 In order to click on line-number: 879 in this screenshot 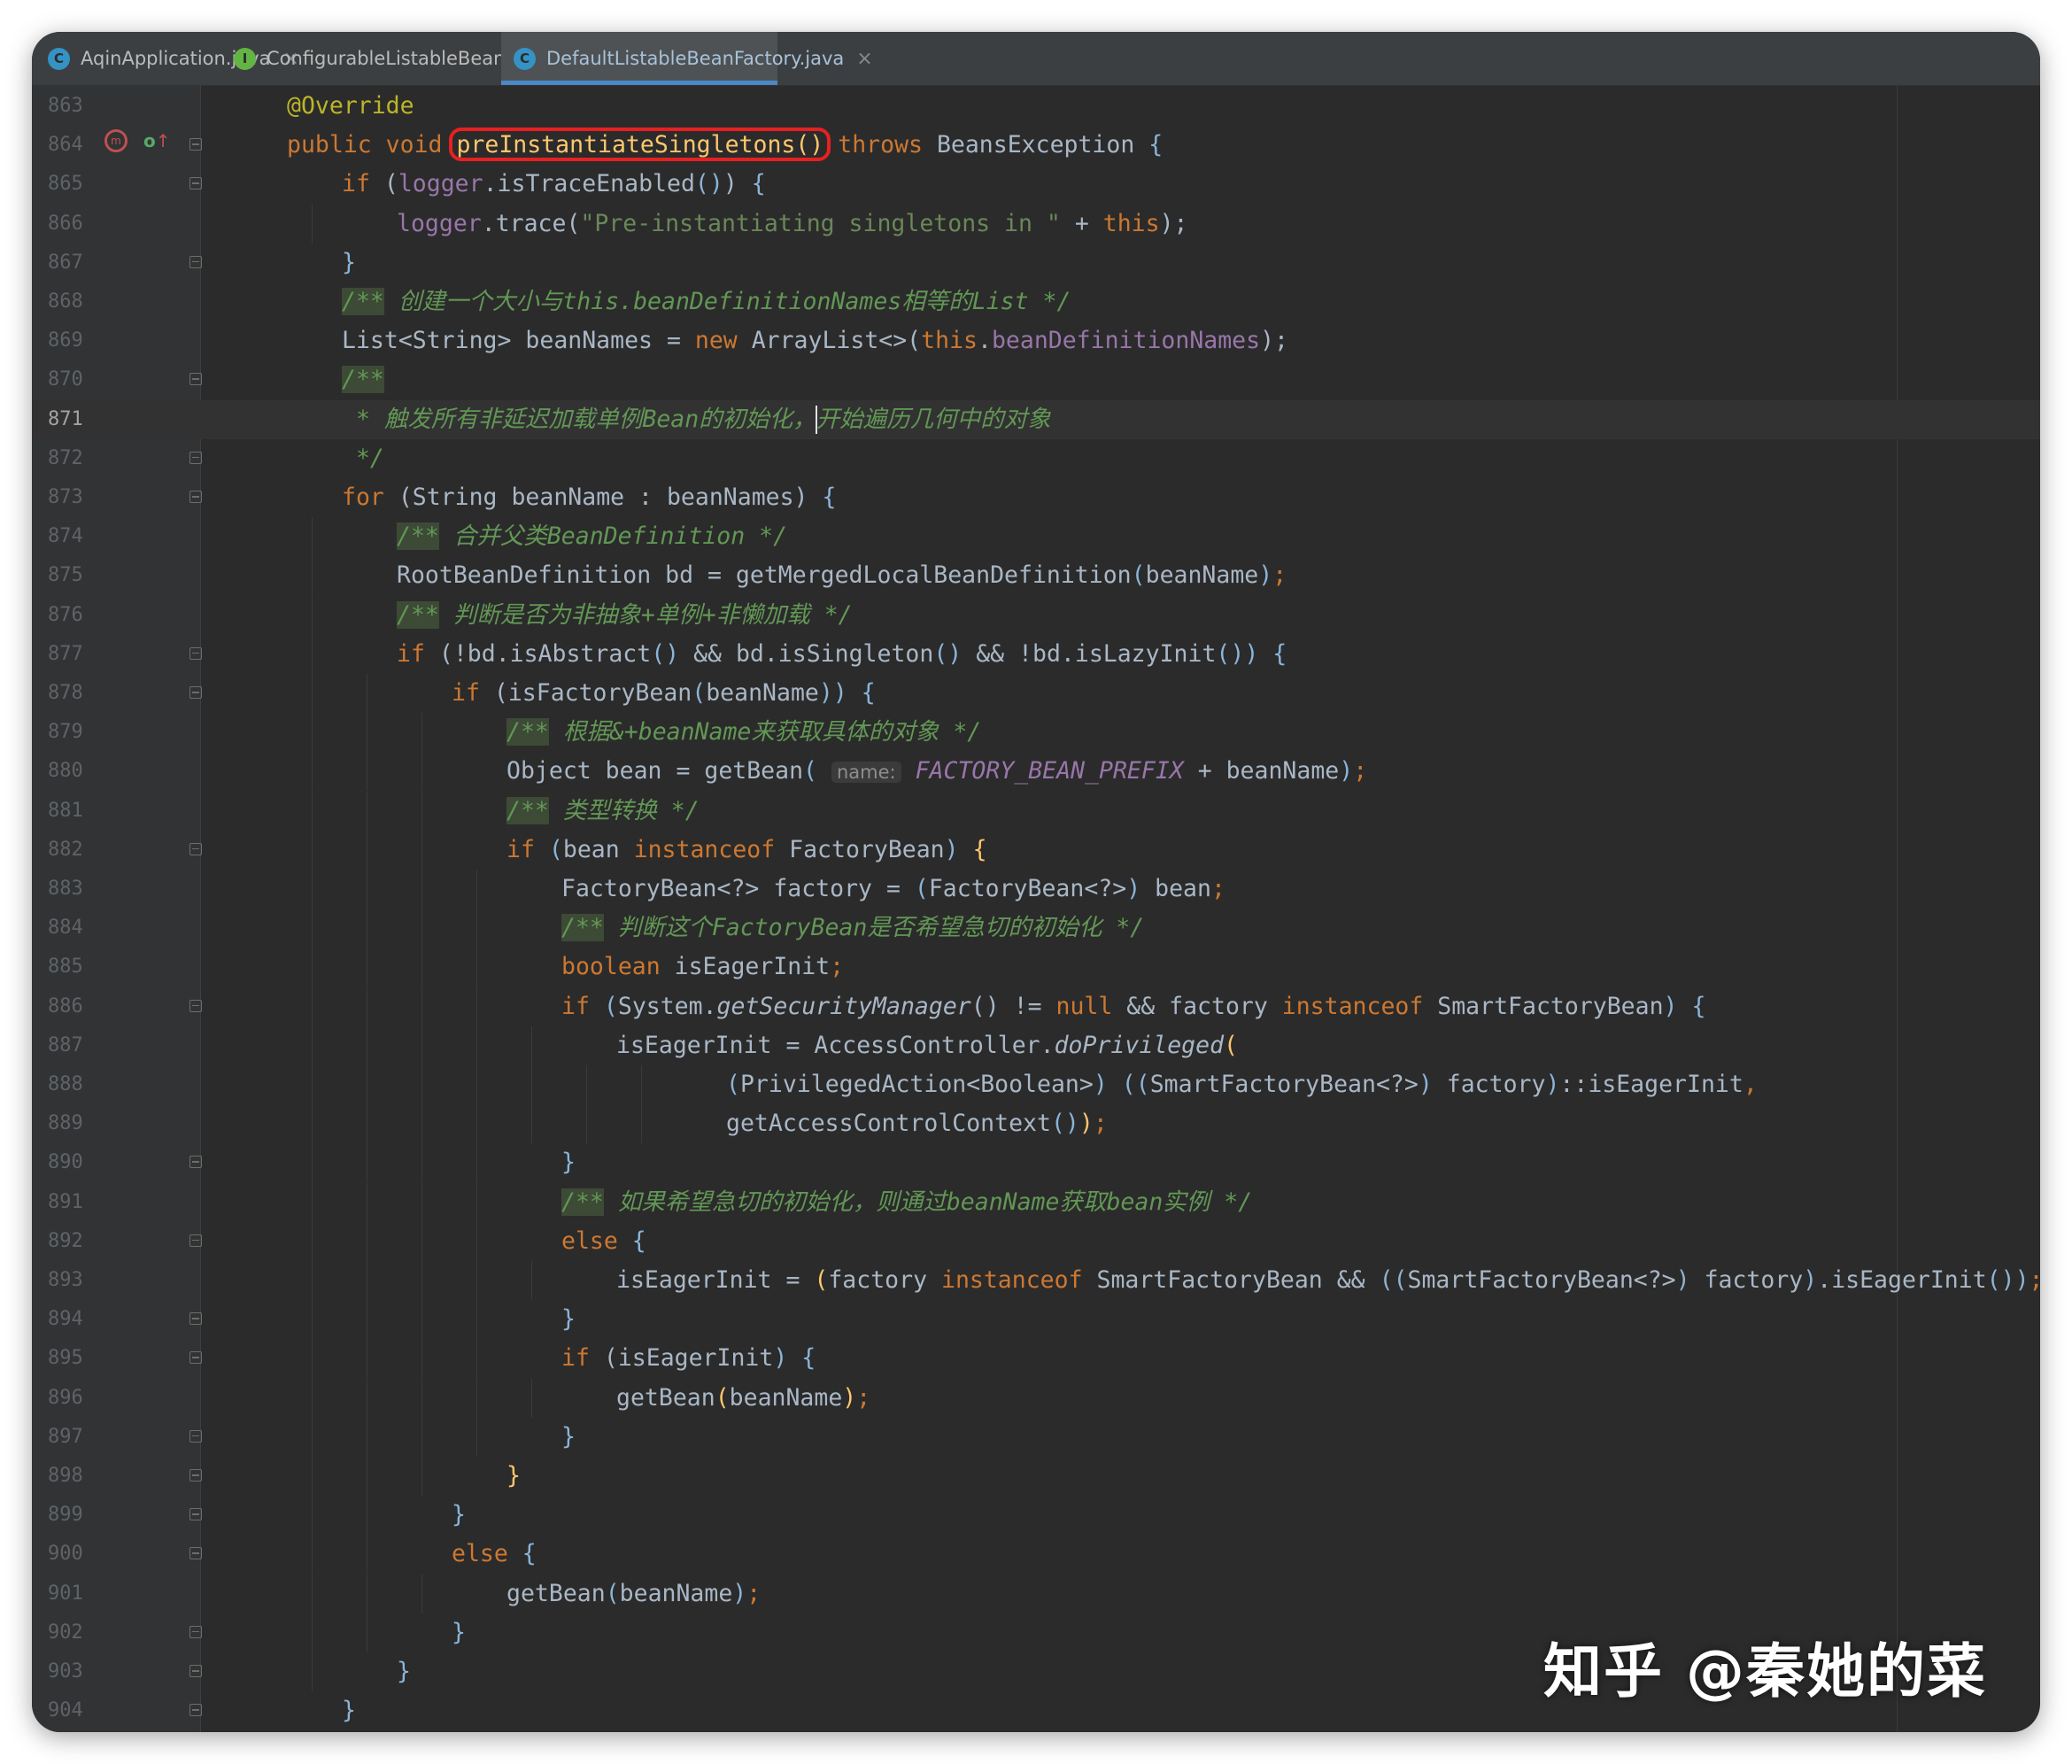, I will do `click(80, 732)`.